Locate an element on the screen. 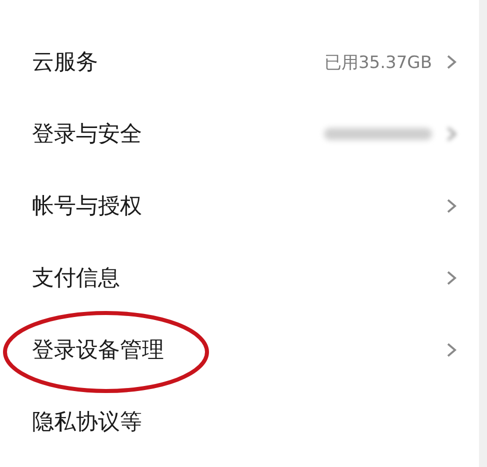 Image resolution: width=487 pixels, height=467 pixels. setting-label: 登录设备管理 is located at coordinates (98, 351).